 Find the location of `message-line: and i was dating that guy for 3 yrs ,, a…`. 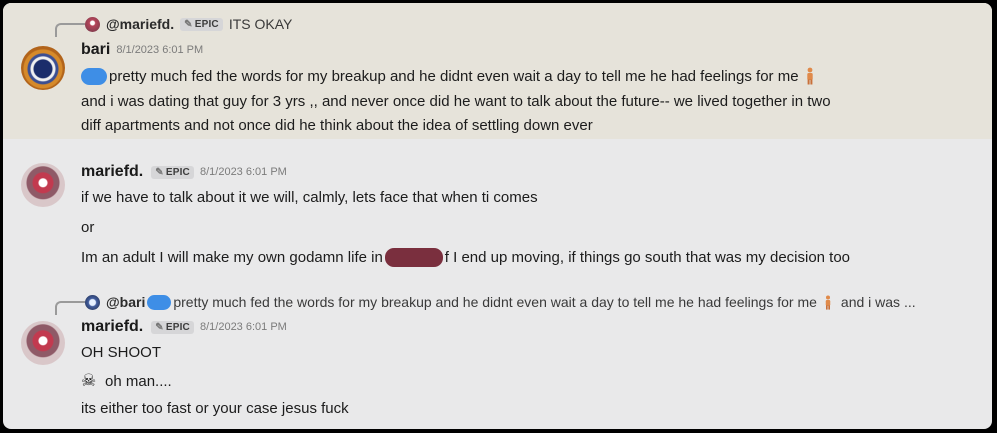

message-line: and i was dating that guy for 3 yrs ,, a… is located at coordinates (456, 101).